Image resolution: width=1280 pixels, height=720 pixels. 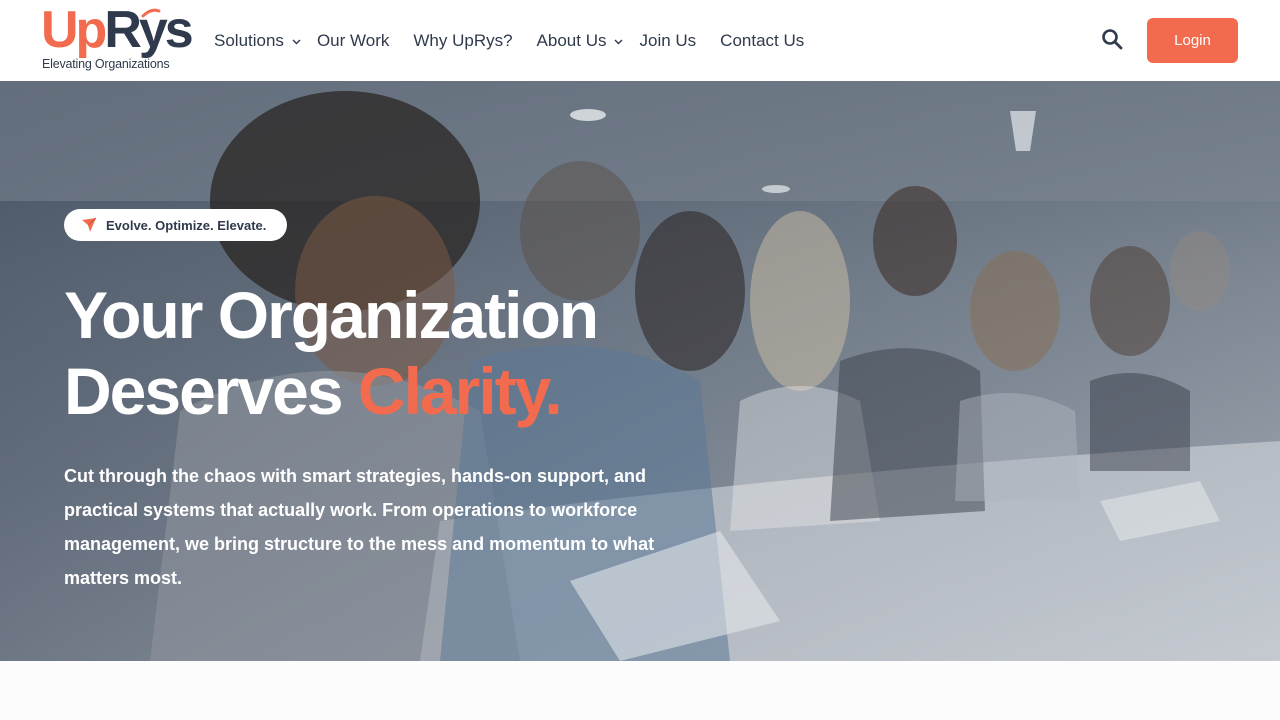 I want to click on nav-our-work: Our Work, so click(x=353, y=41).